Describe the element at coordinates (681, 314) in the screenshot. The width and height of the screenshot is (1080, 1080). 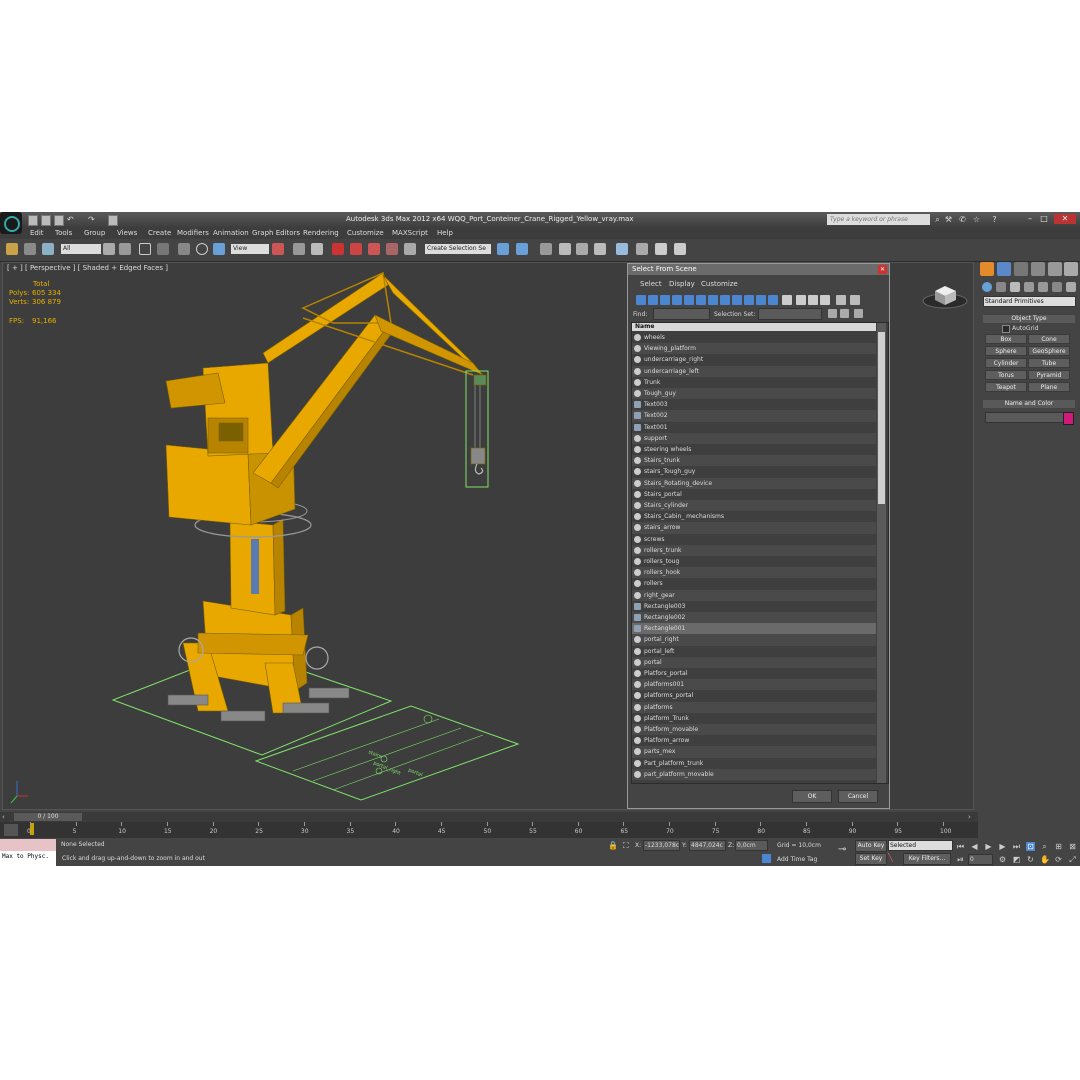
I see `find-input` at that location.